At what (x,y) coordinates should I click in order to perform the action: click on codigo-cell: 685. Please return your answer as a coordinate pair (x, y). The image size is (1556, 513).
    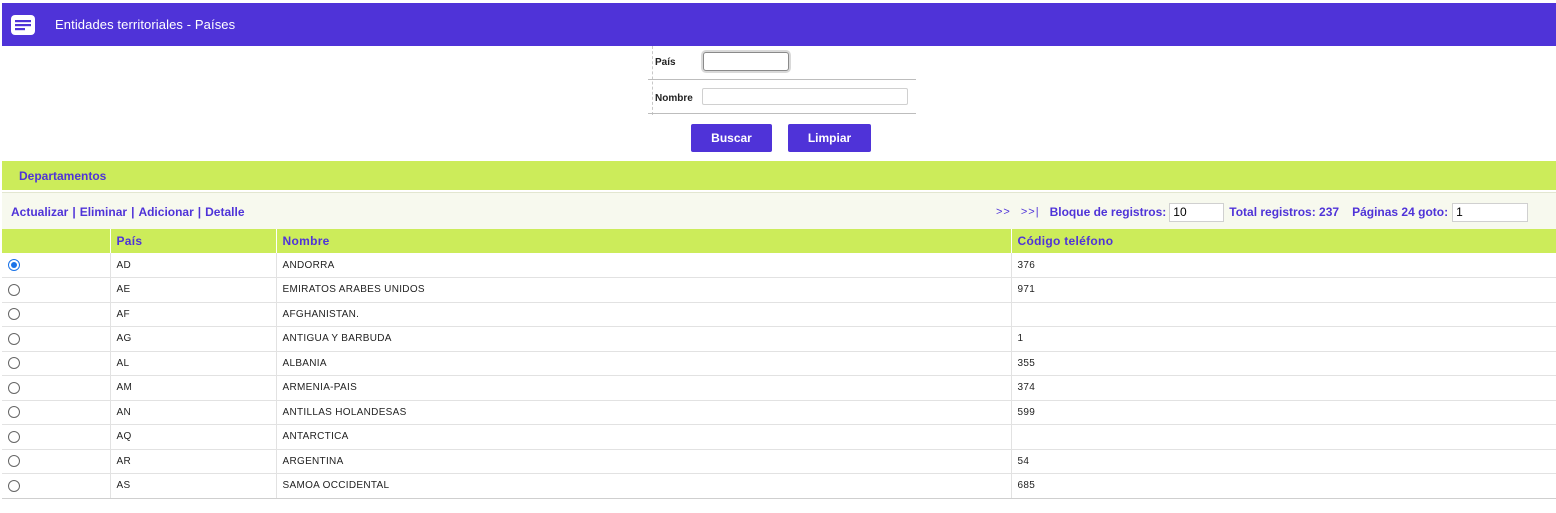
    Looking at the image, I should click on (1283, 486).